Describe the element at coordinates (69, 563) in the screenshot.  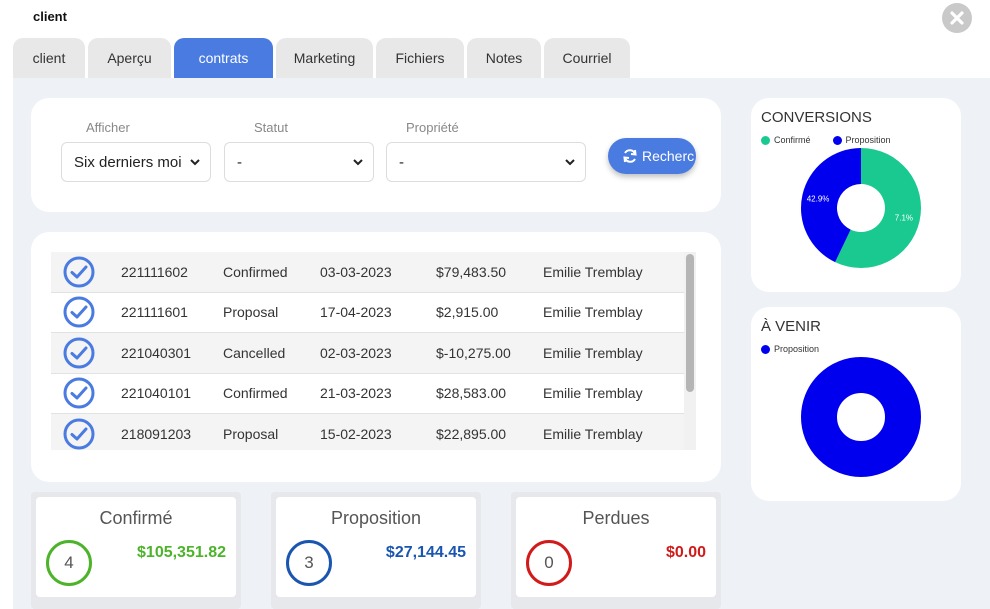
I see `stat-count: 4` at that location.